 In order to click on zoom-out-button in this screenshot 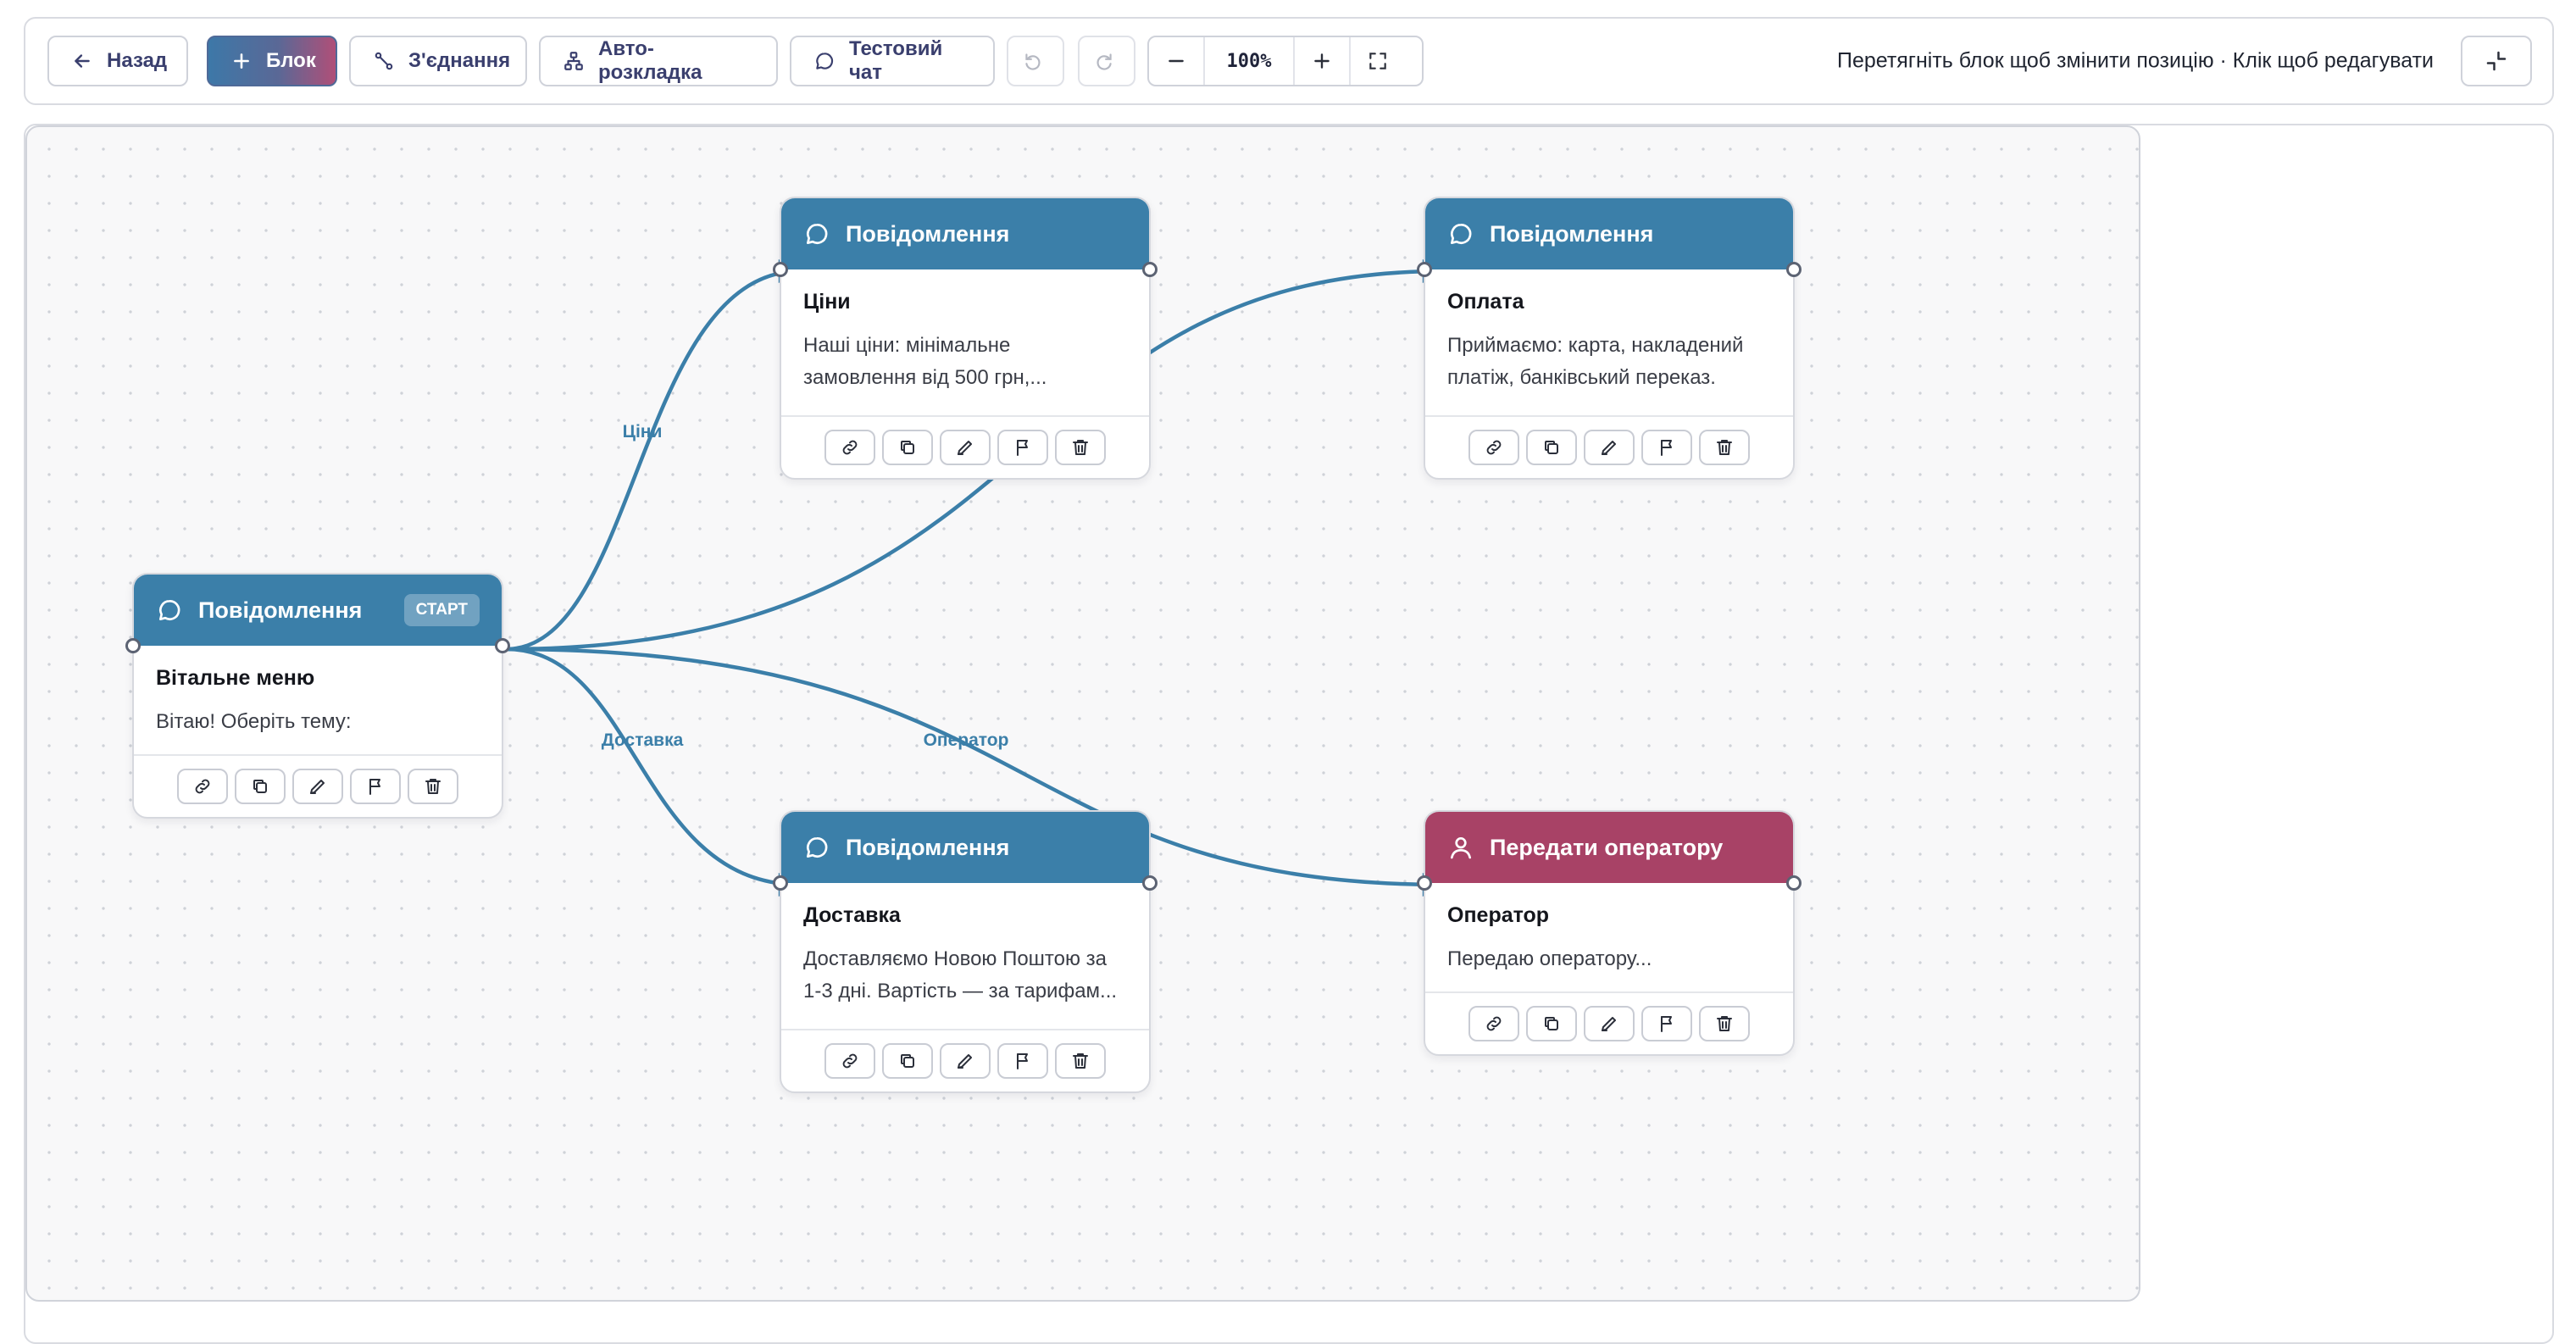, I will do `click(1176, 61)`.